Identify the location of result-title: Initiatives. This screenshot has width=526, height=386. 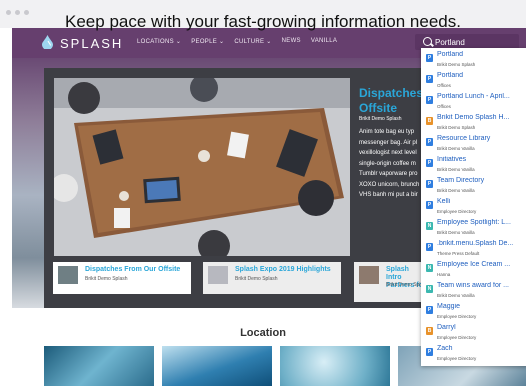
(481, 159).